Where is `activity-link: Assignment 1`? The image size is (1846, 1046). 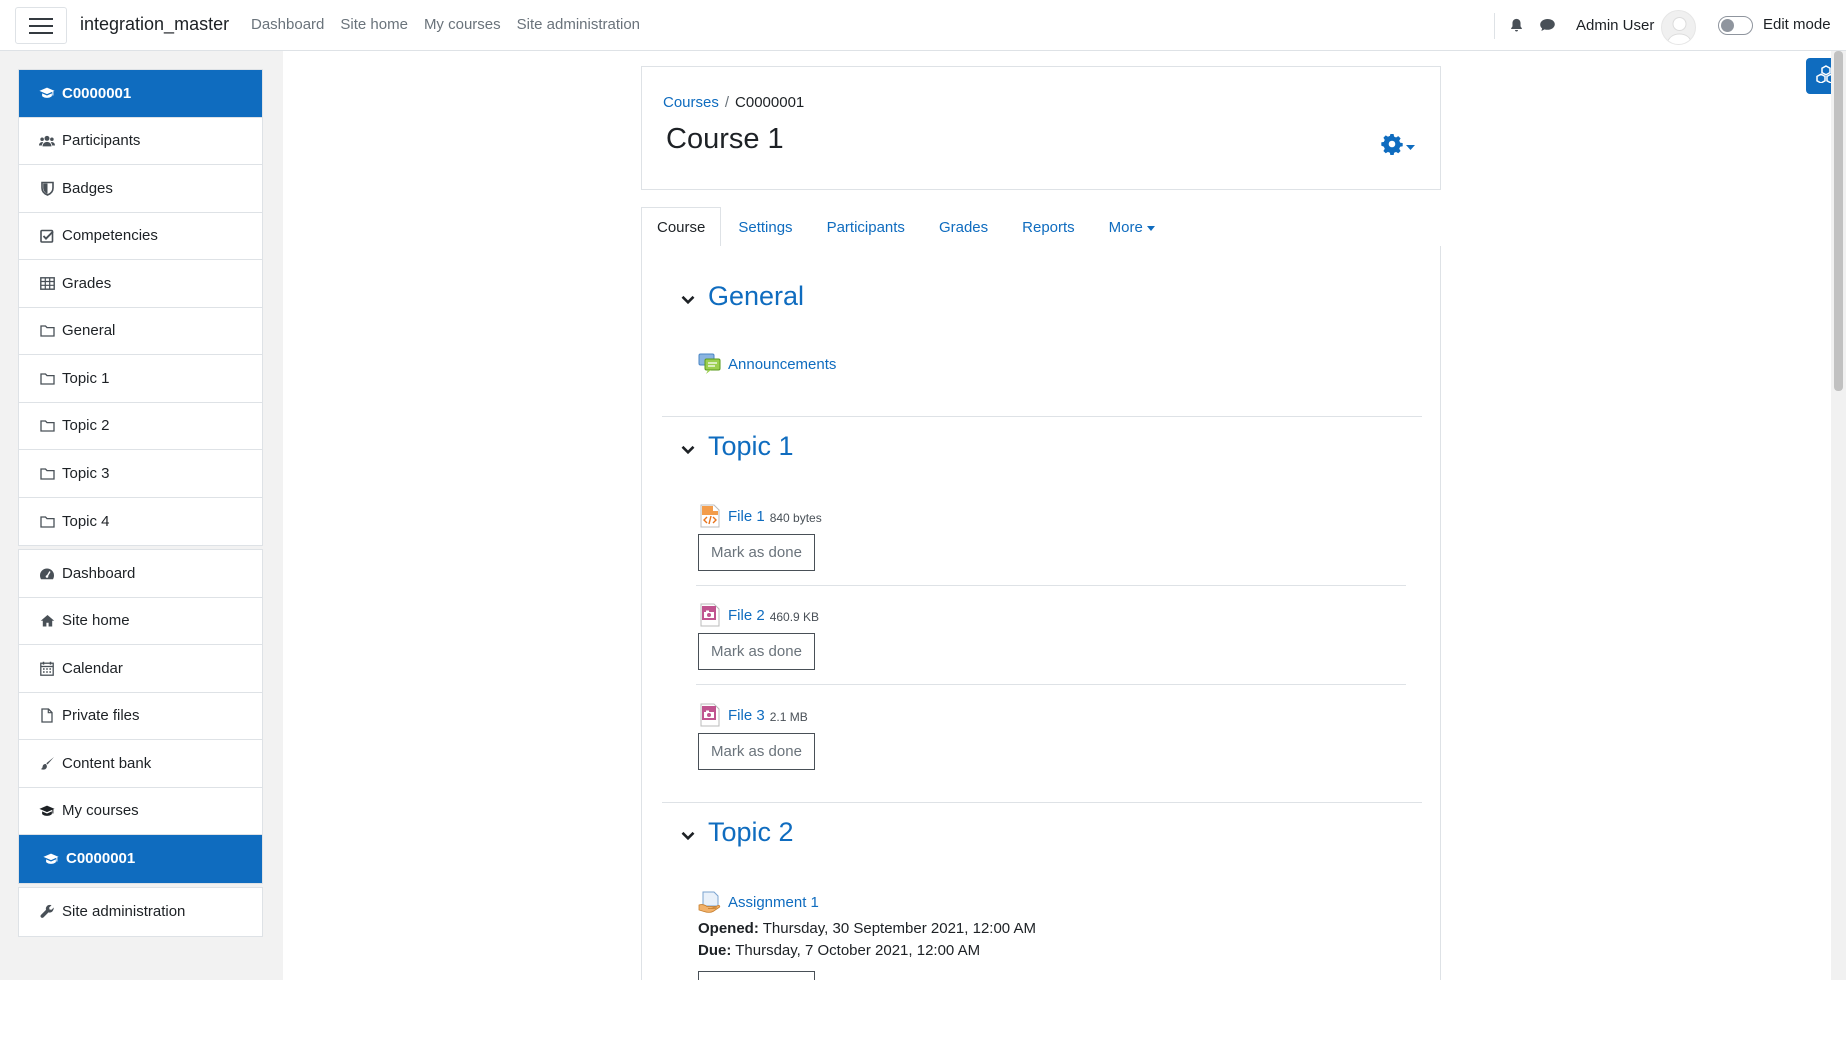 activity-link: Assignment 1 is located at coordinates (773, 902).